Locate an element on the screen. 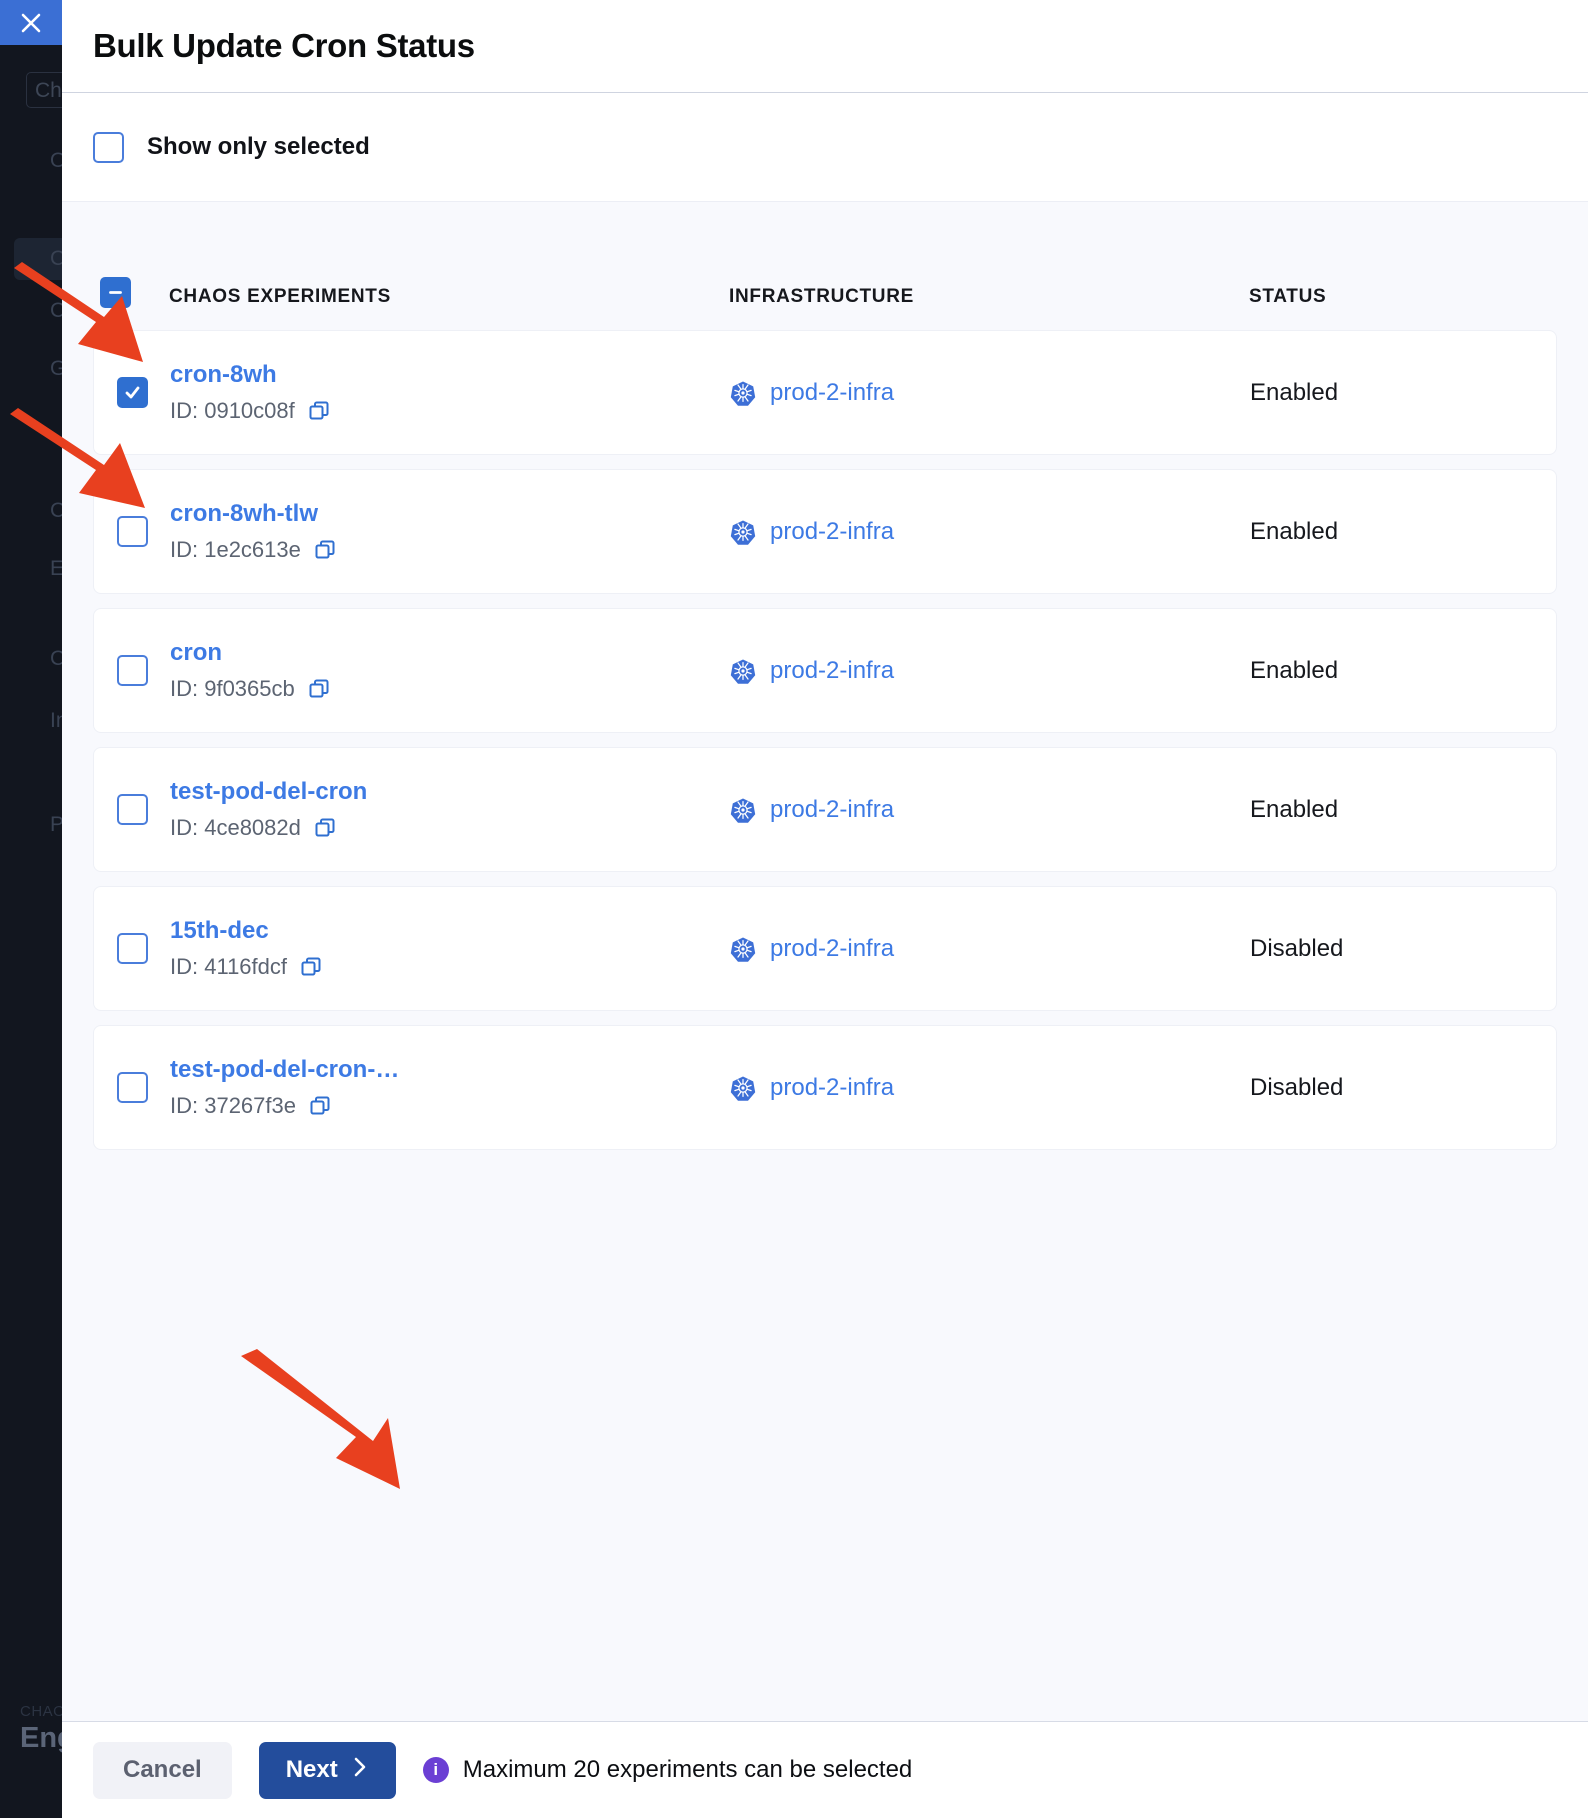  select-all-cell is located at coordinates (115, 292).